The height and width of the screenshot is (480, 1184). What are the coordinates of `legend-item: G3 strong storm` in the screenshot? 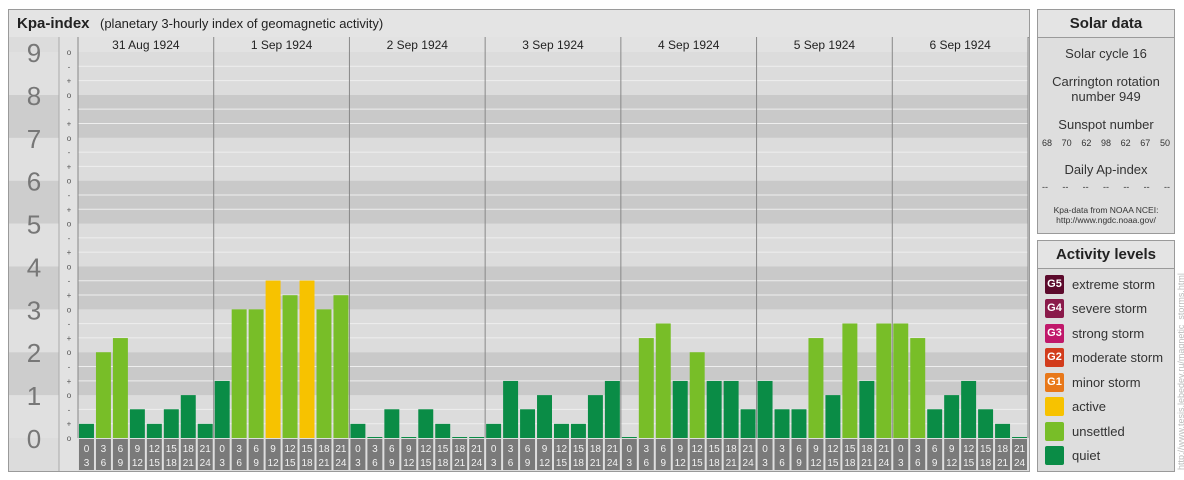 It's located at (1094, 333).